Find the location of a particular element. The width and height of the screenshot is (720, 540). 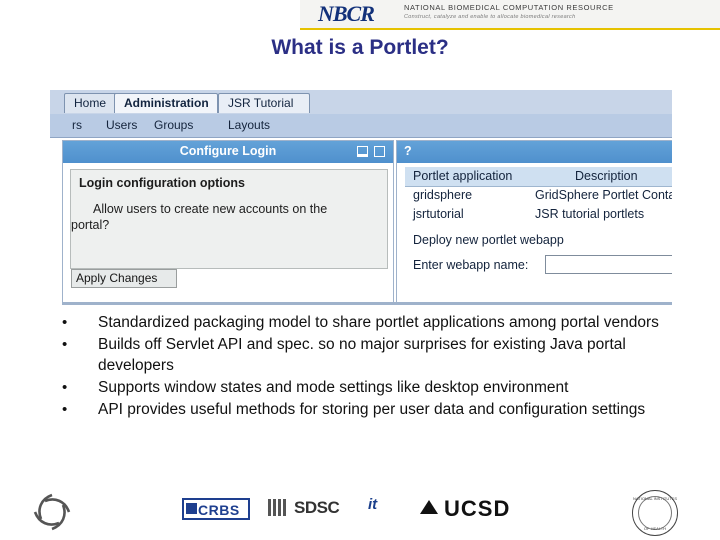

cell-app-name: jsrtutorial is located at coordinates (438, 214).